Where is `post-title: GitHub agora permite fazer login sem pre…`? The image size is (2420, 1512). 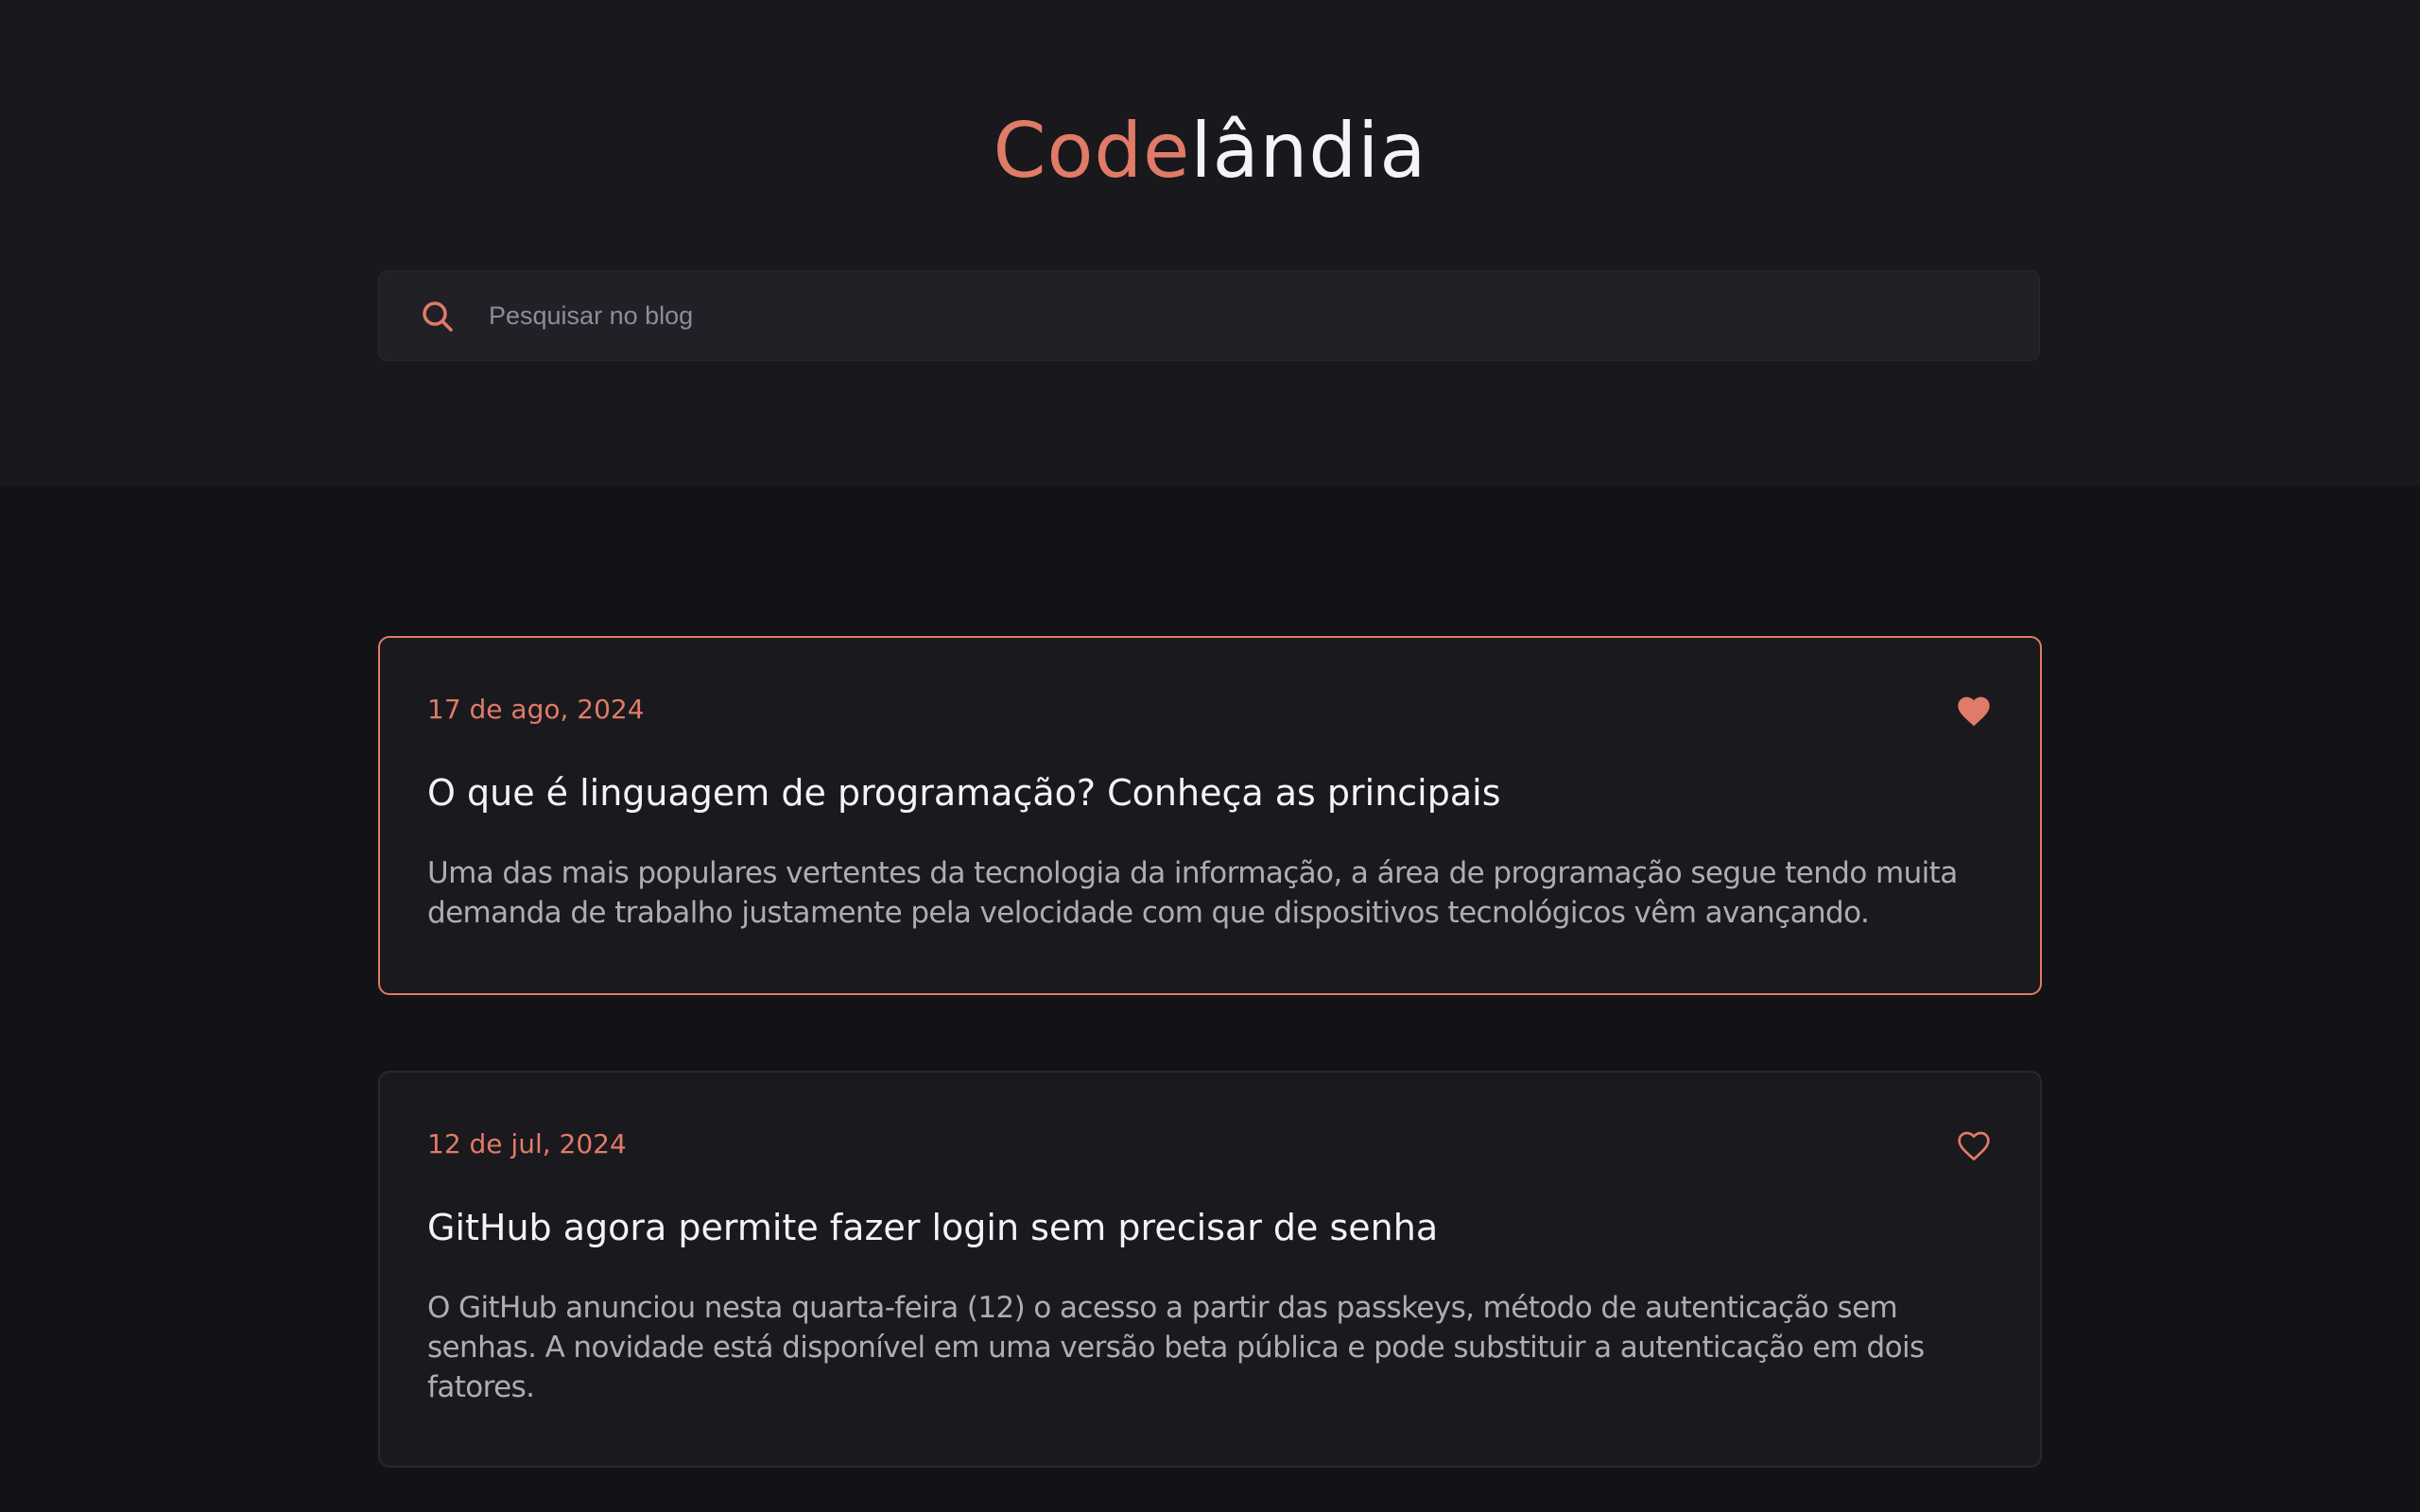
post-title: GitHub agora permite fazer login sem pre… is located at coordinates (932, 1227).